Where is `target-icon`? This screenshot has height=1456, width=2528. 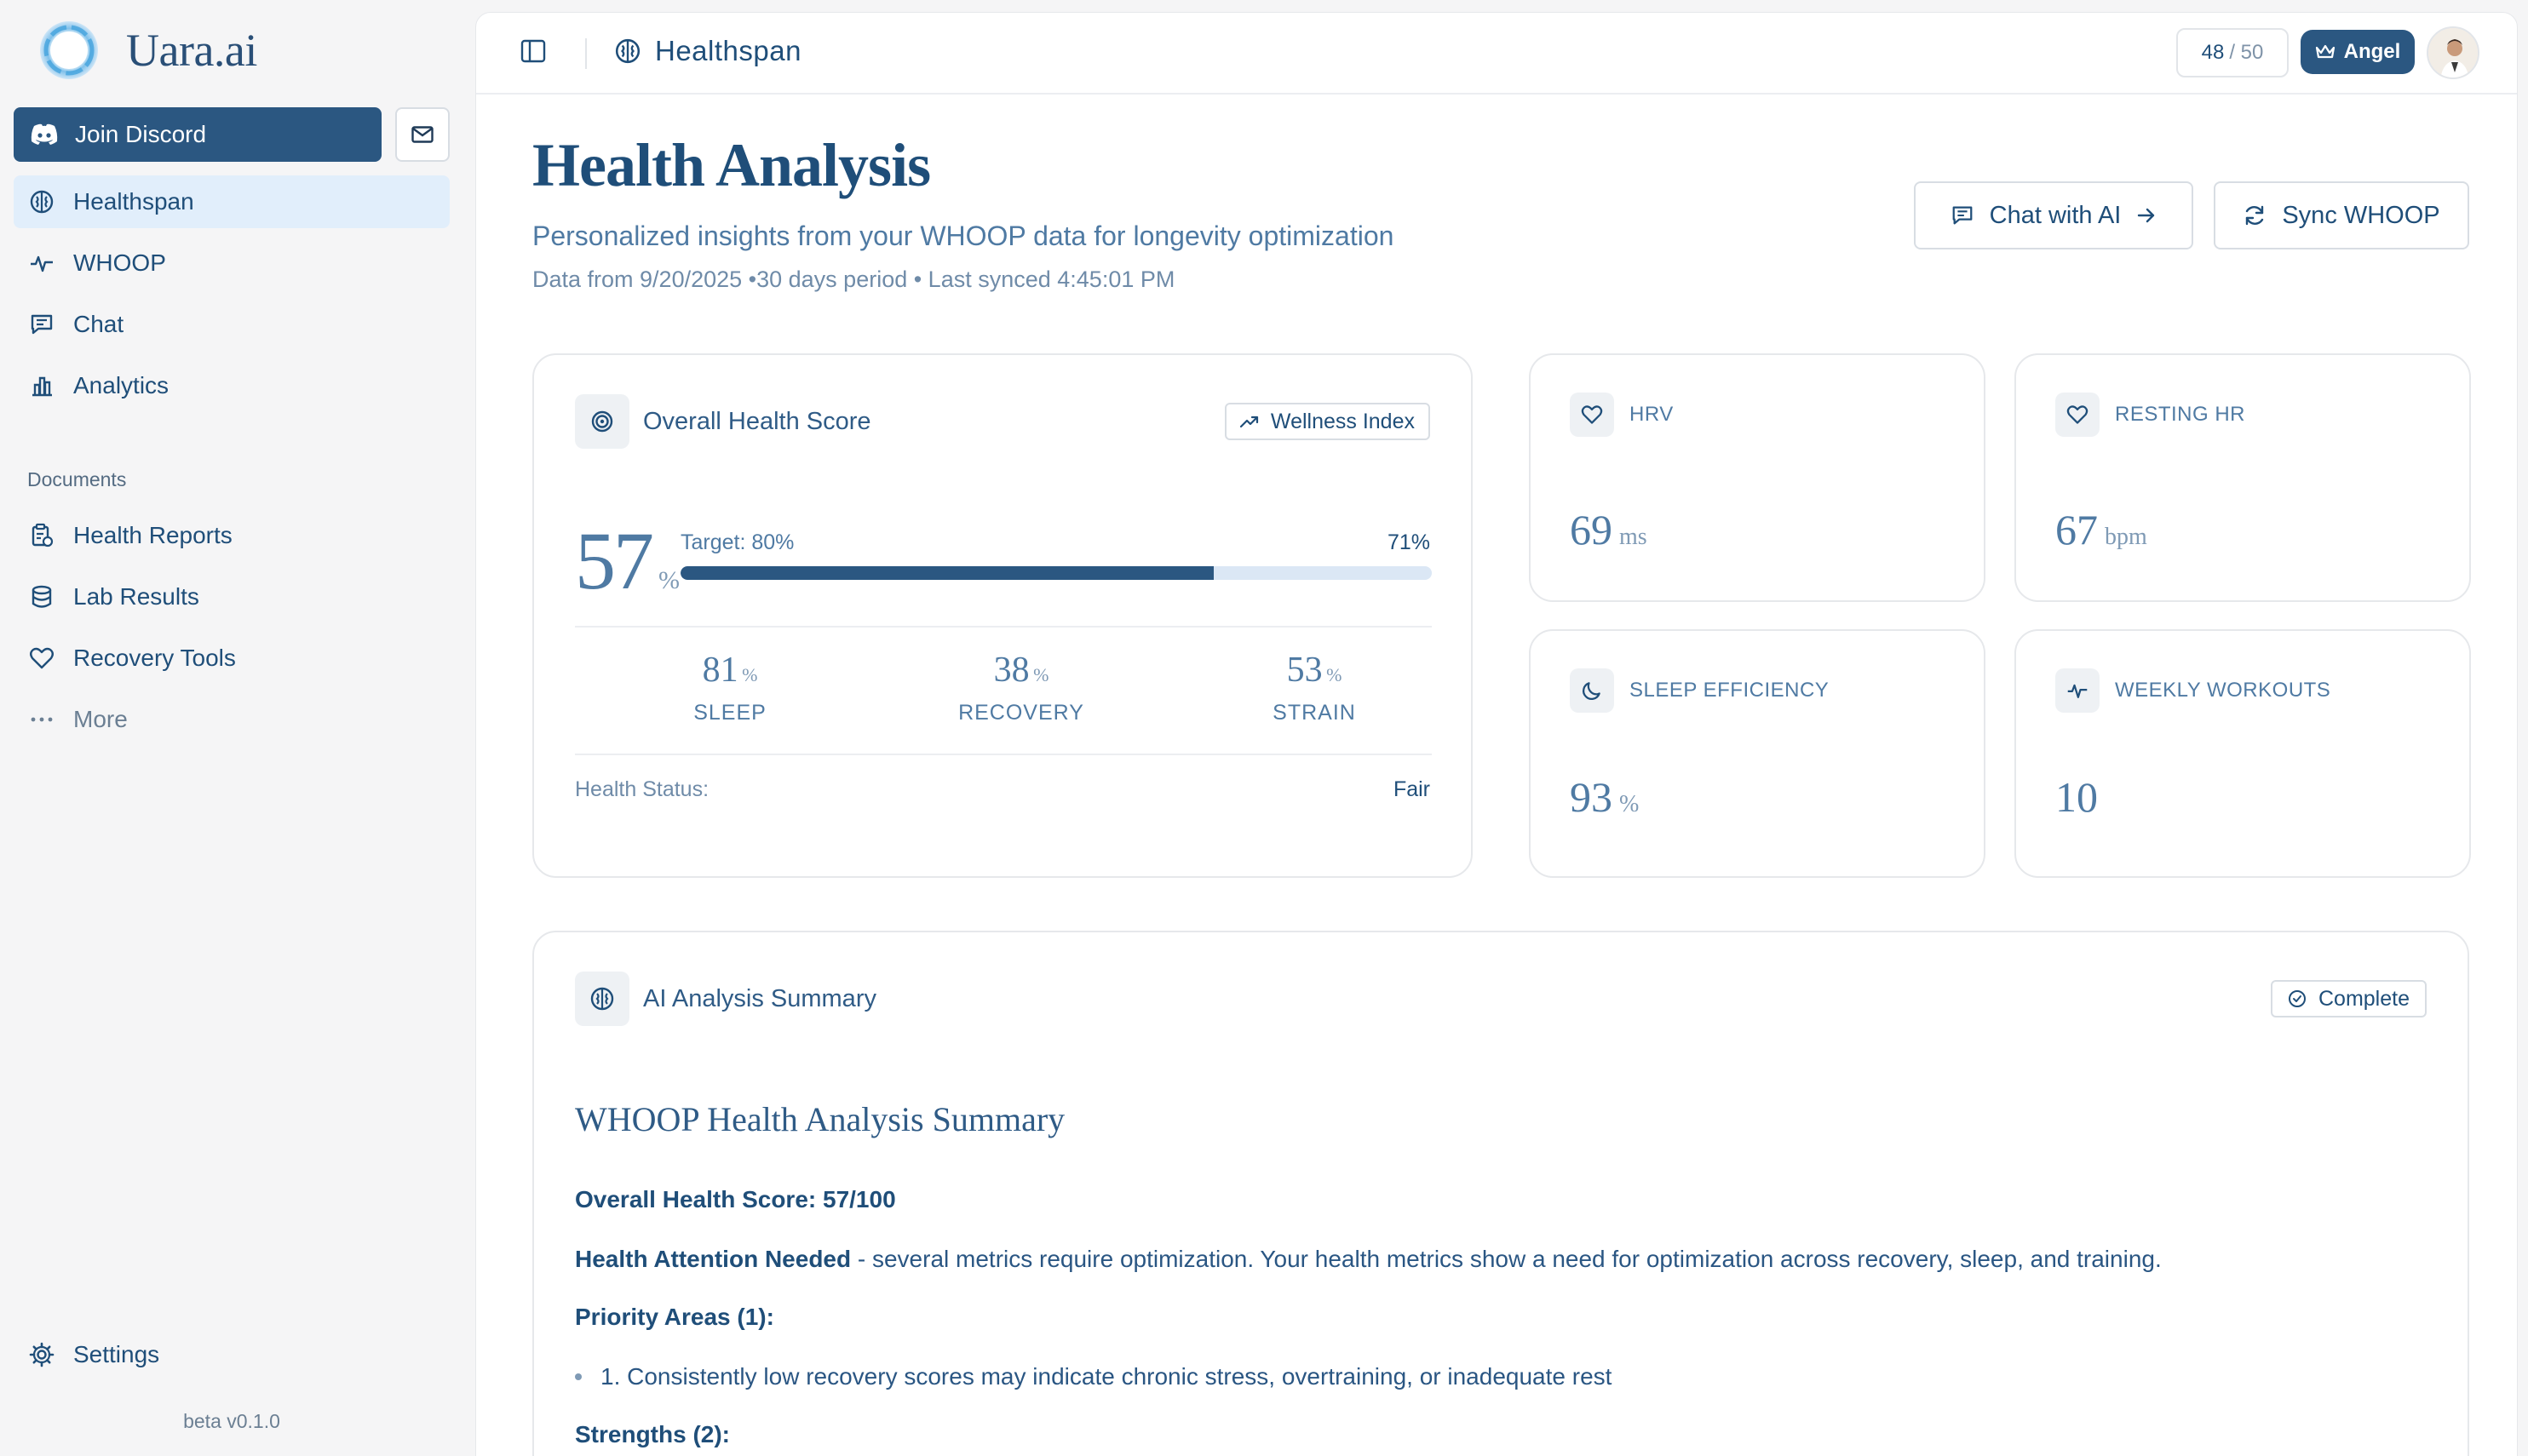 target-icon is located at coordinates (602, 421).